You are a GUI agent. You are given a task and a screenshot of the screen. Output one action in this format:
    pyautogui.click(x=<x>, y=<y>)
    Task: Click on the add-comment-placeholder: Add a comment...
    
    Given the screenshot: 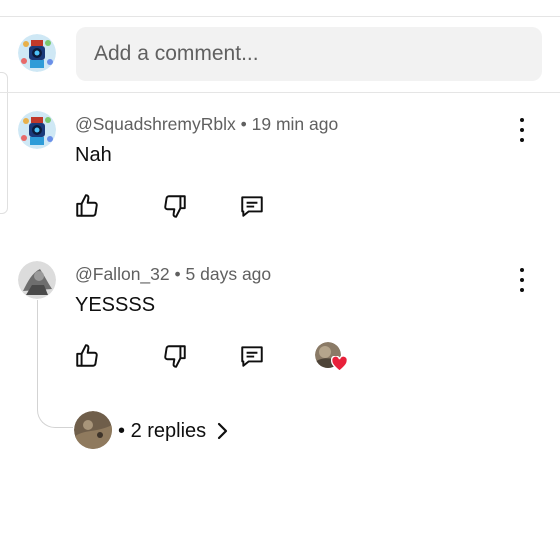 What is the action you would take?
    pyautogui.click(x=176, y=53)
    